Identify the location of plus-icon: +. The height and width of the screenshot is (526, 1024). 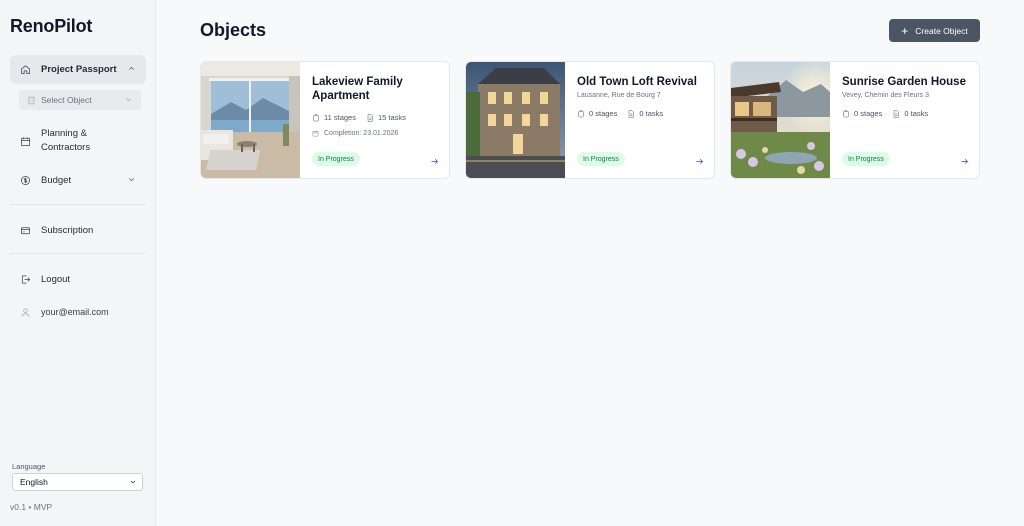
(905, 30).